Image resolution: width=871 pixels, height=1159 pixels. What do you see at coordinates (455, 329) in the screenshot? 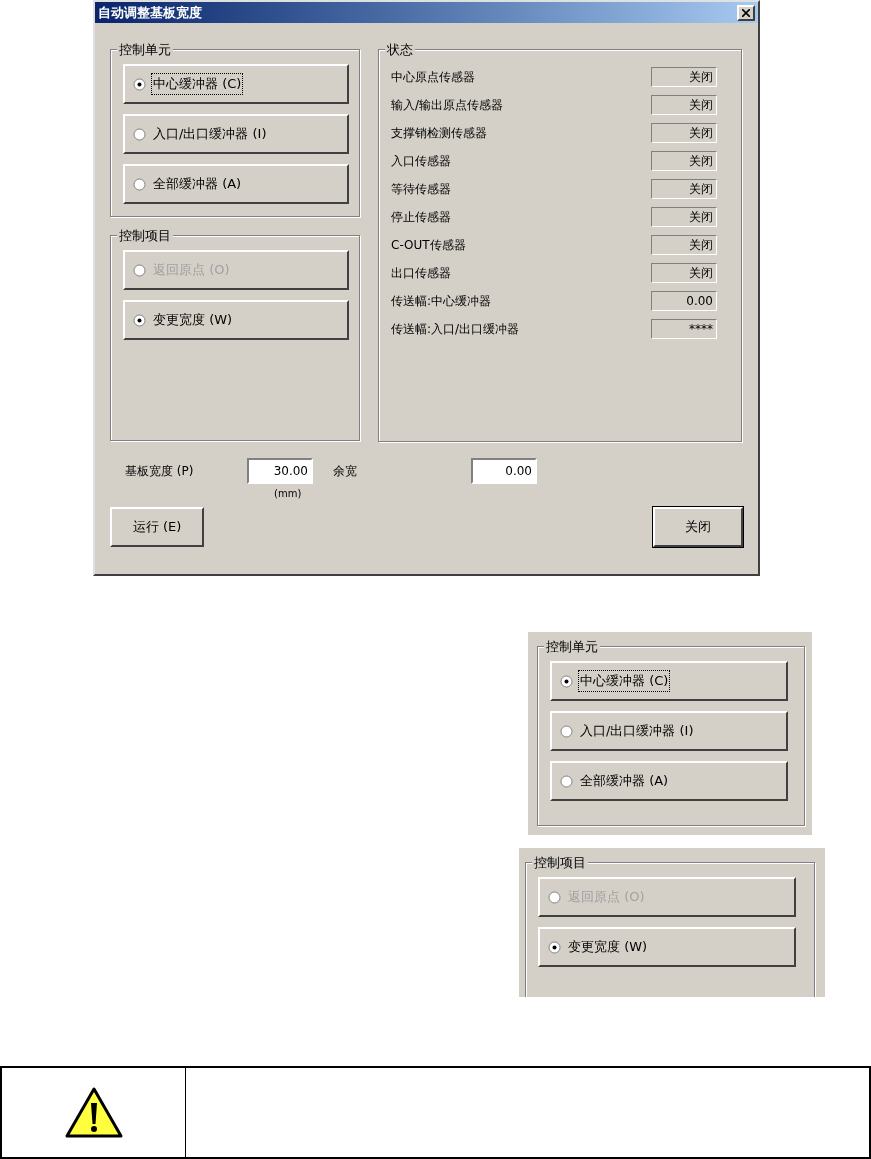
I see `sensor-label: 传送幅:入口/出口缓冲器` at bounding box center [455, 329].